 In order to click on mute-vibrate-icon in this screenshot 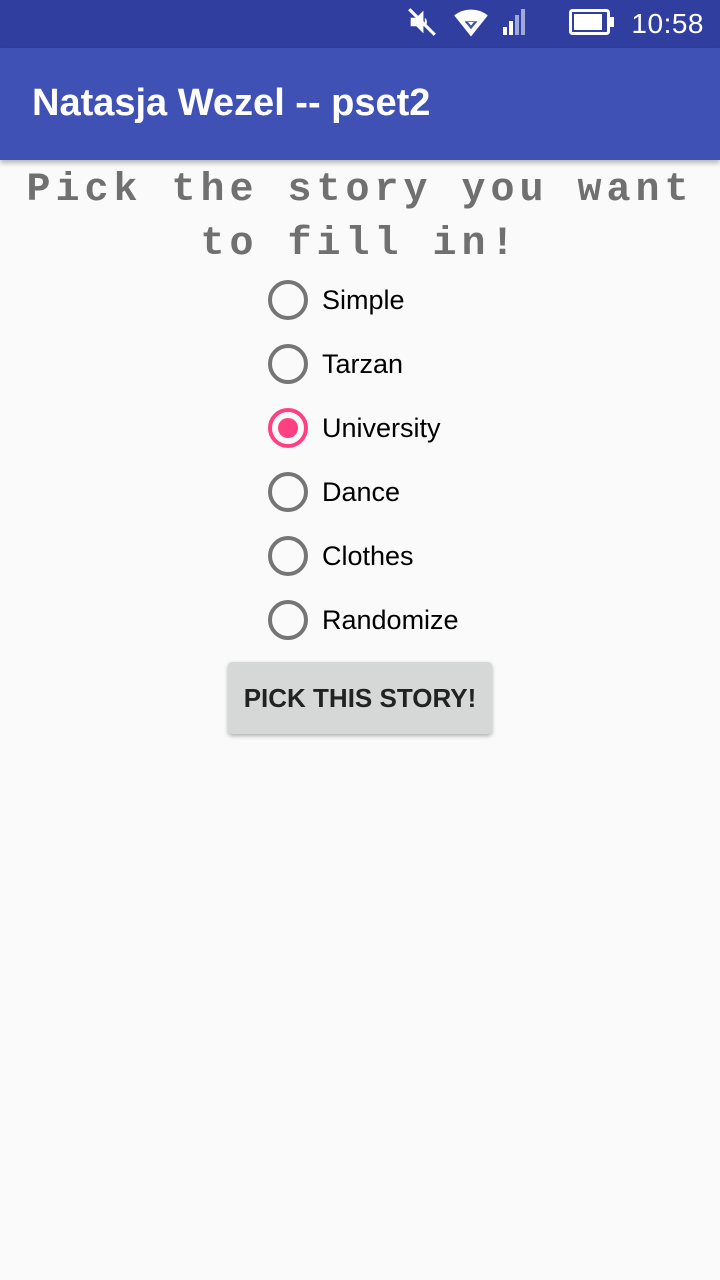, I will do `click(422, 24)`.